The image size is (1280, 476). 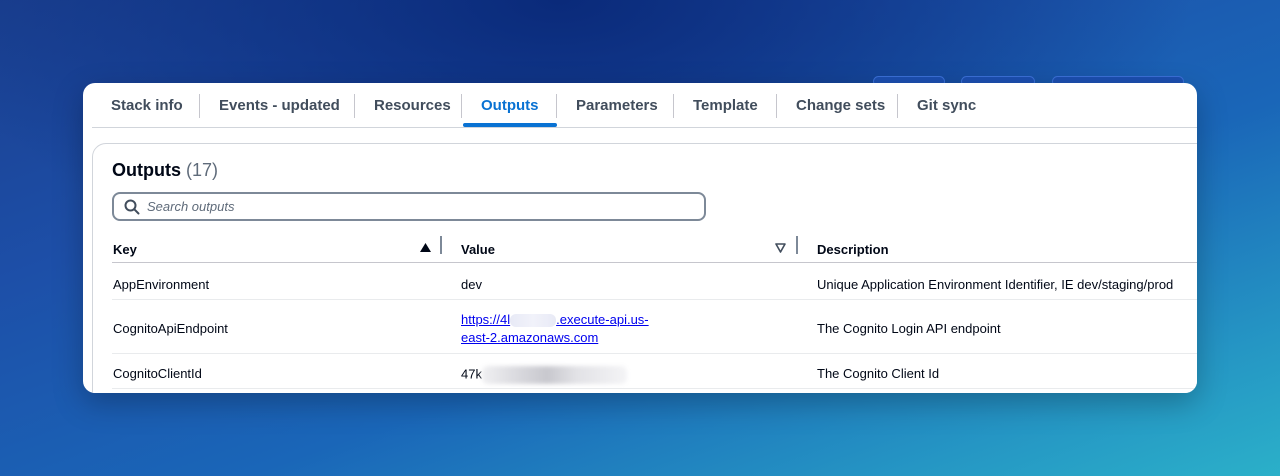 I want to click on tab-resources: Resources, so click(x=412, y=105).